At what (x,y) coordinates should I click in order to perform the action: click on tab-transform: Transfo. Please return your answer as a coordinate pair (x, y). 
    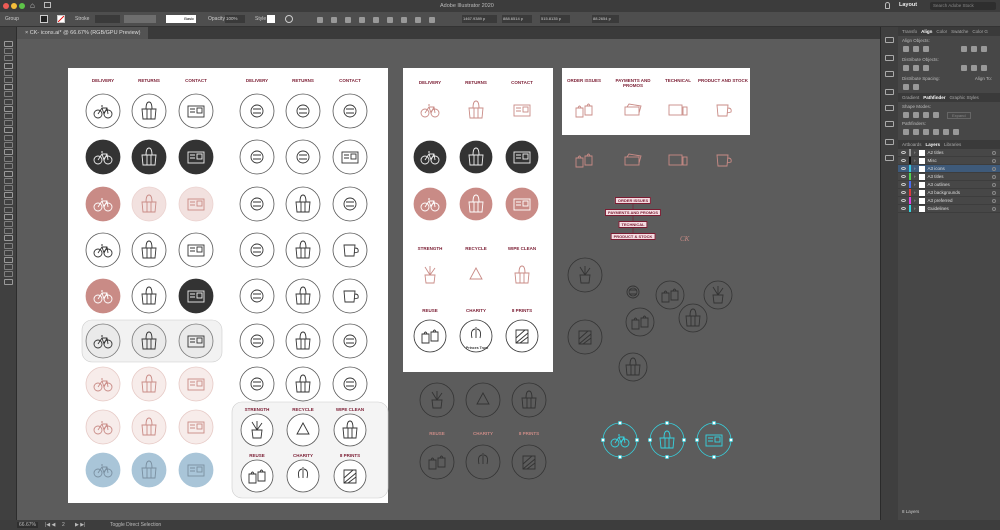
    Looking at the image, I should click on (909, 31).